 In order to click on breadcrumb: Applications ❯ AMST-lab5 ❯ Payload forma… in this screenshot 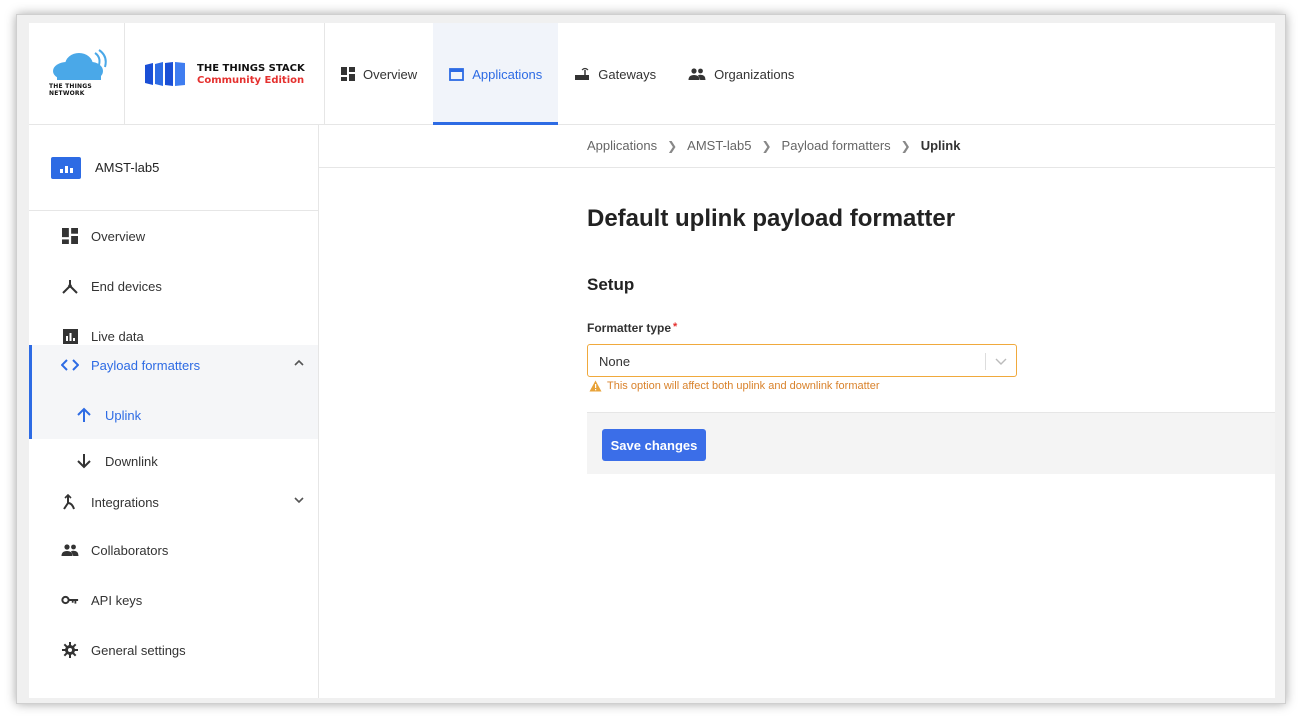, I will do `click(773, 145)`.